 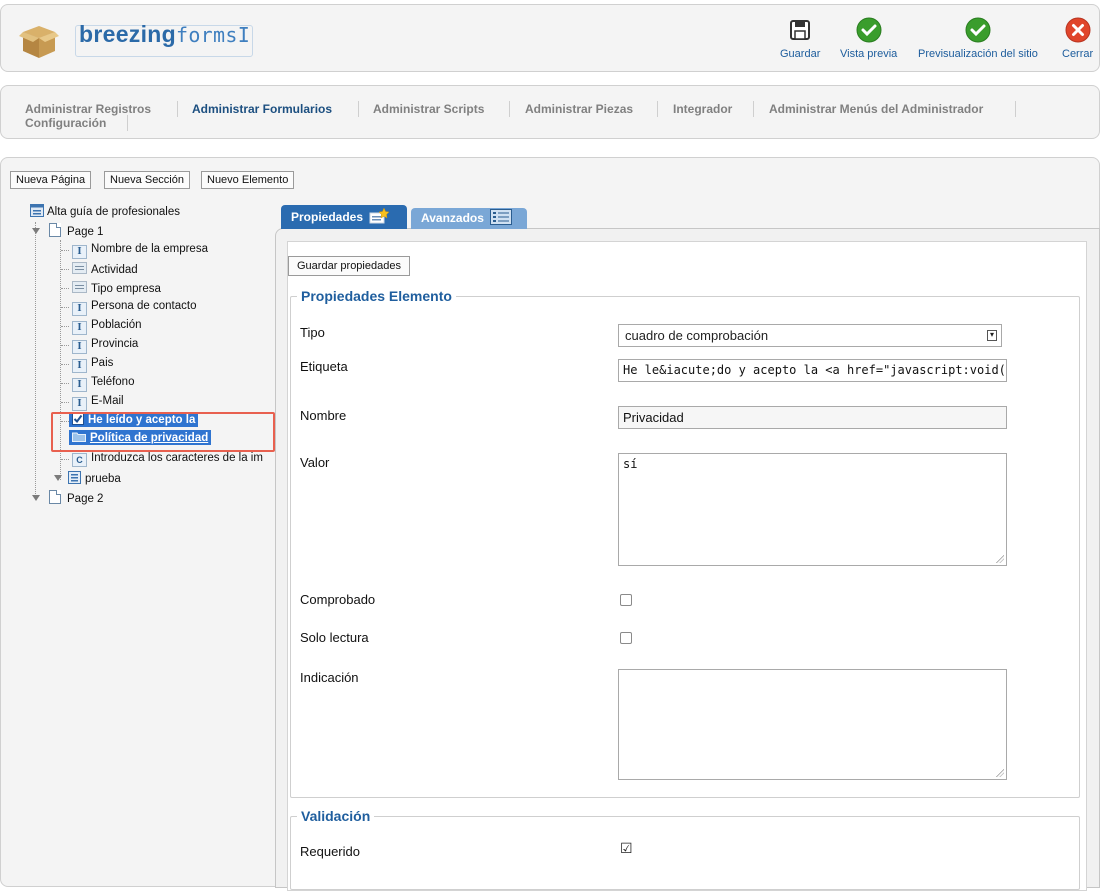 I want to click on tree-item-label: Teléfono, so click(x=113, y=382).